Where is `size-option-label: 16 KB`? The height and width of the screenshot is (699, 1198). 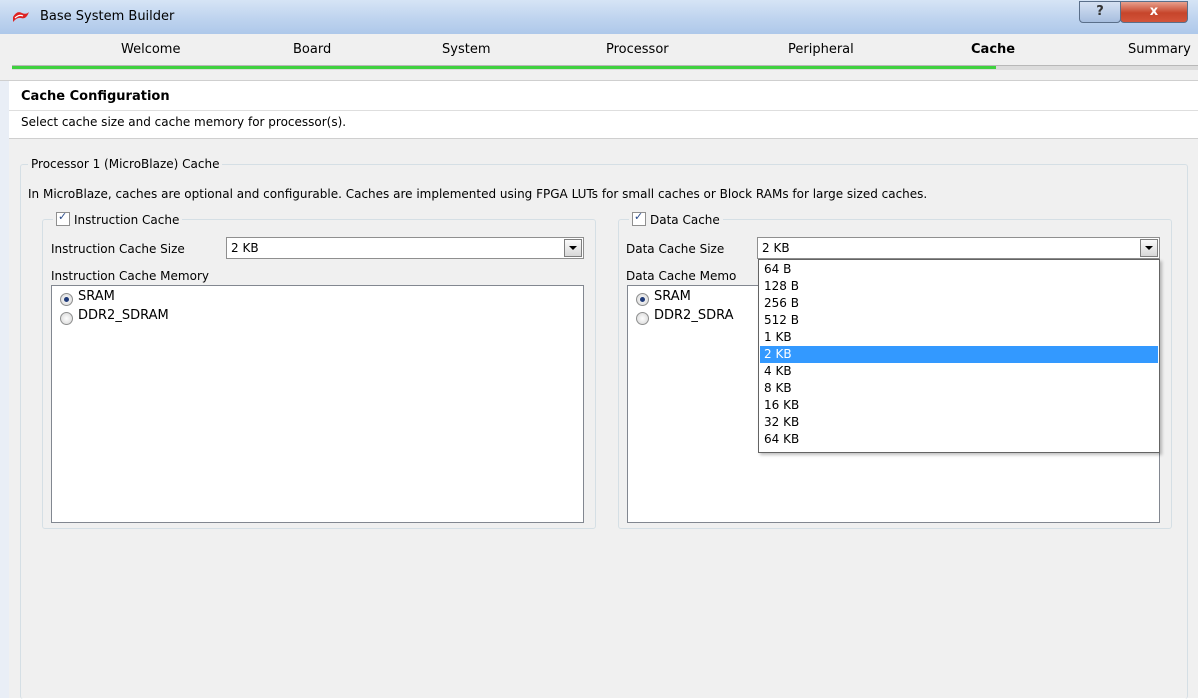 size-option-label: 16 KB is located at coordinates (782, 405).